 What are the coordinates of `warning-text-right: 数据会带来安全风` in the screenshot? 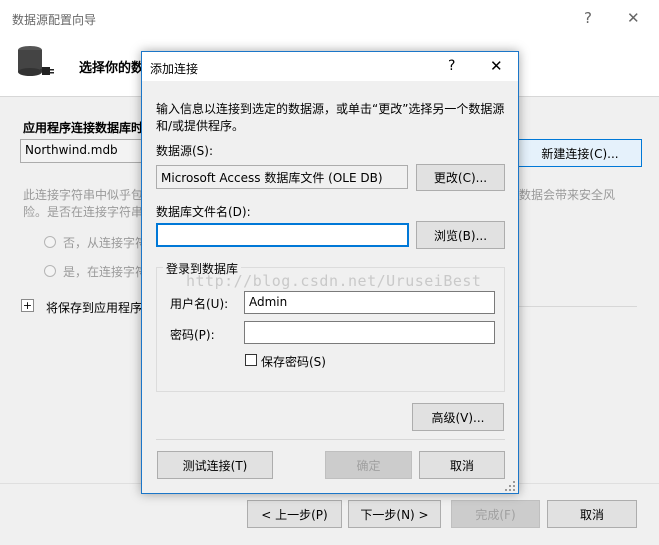 It's located at (567, 195).